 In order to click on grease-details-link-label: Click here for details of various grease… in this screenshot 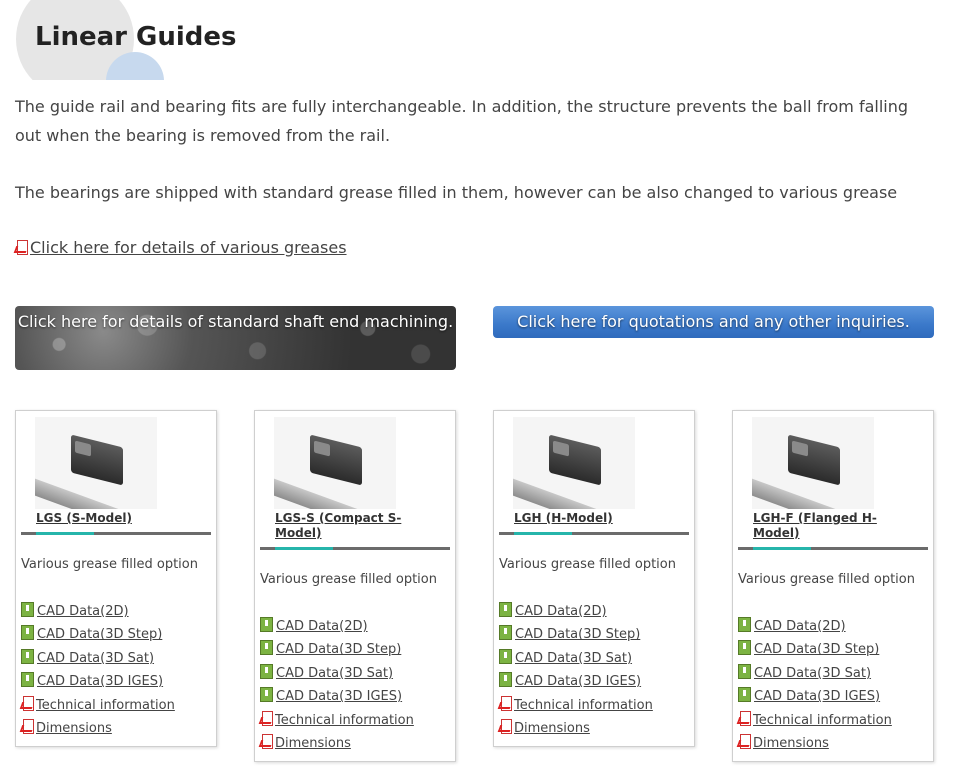, I will do `click(188, 247)`.